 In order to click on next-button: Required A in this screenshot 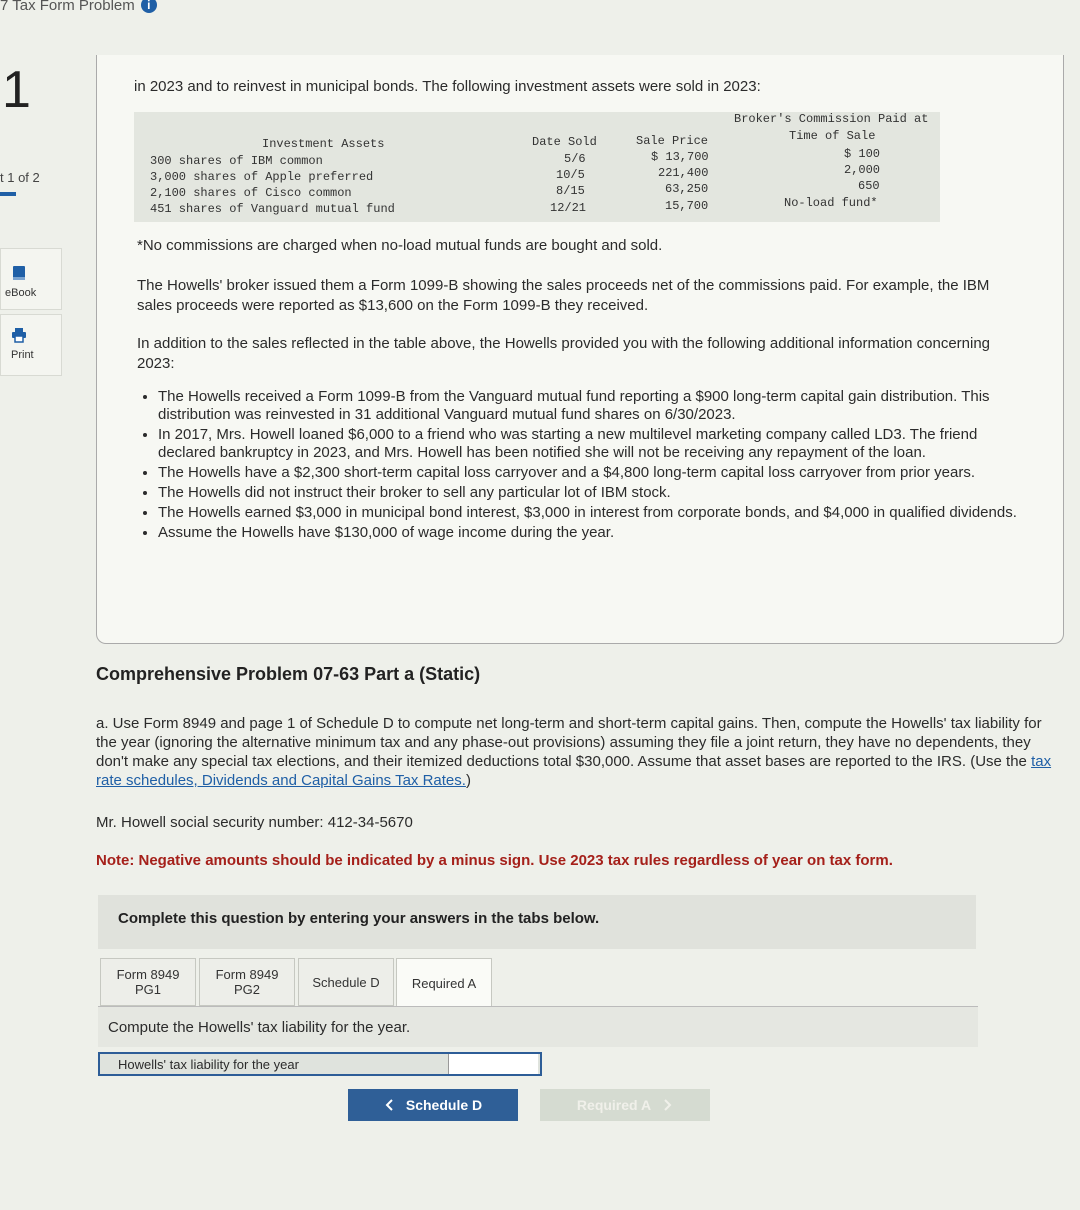, I will do `click(625, 1105)`.